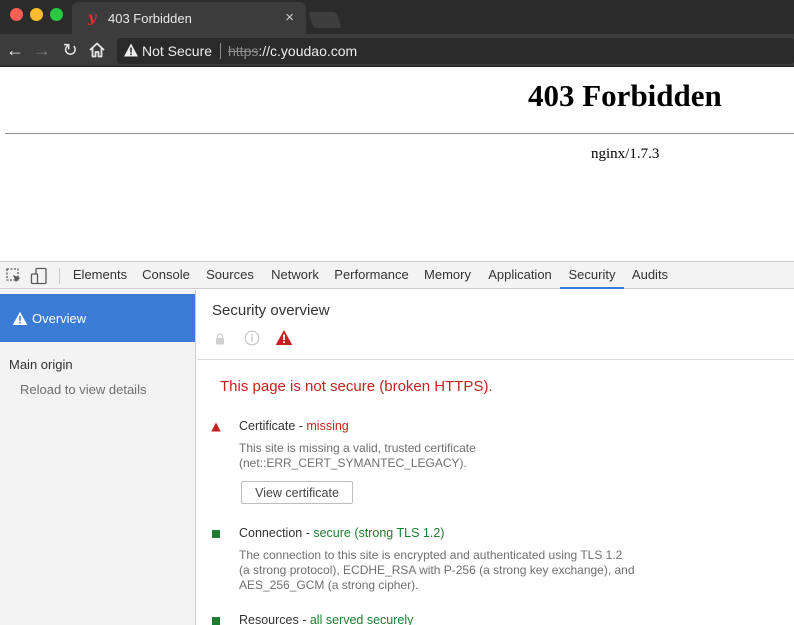 The image size is (794, 625). What do you see at coordinates (356, 386) in the screenshot?
I see `security-summary-headline: This page is not secure (broken HTTPS).` at bounding box center [356, 386].